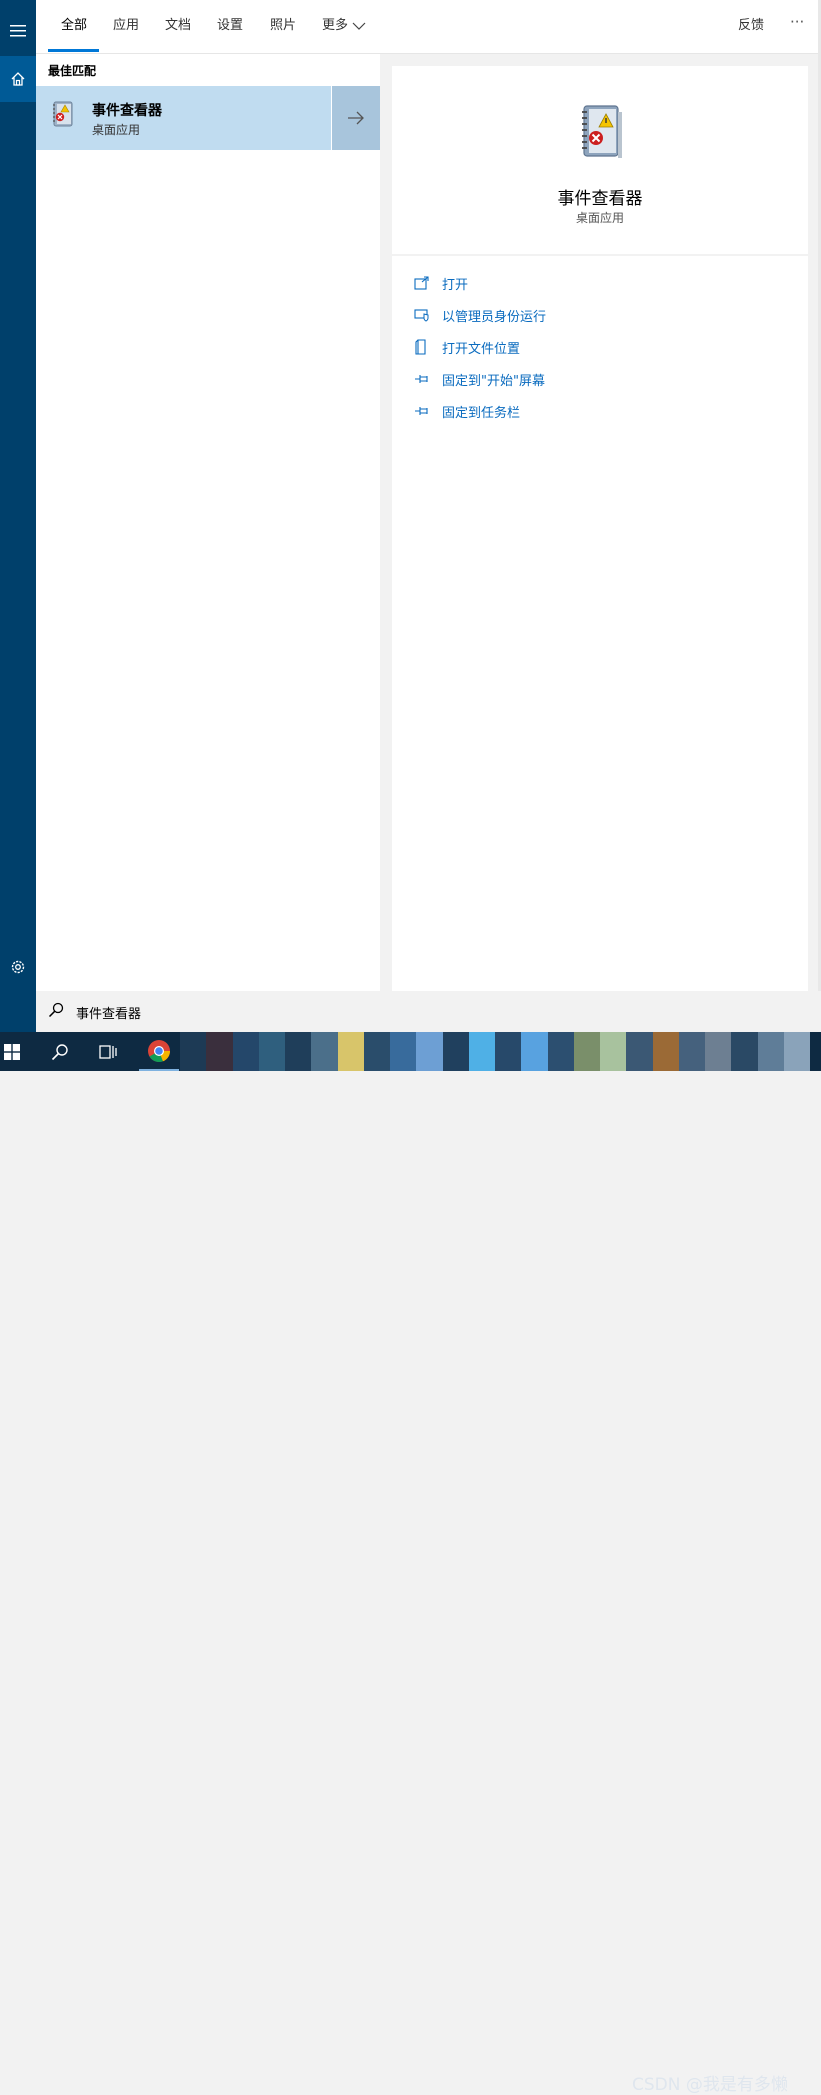 This screenshot has height=2095, width=821. What do you see at coordinates (441, 283) in the screenshot?
I see `action-open: 打开` at bounding box center [441, 283].